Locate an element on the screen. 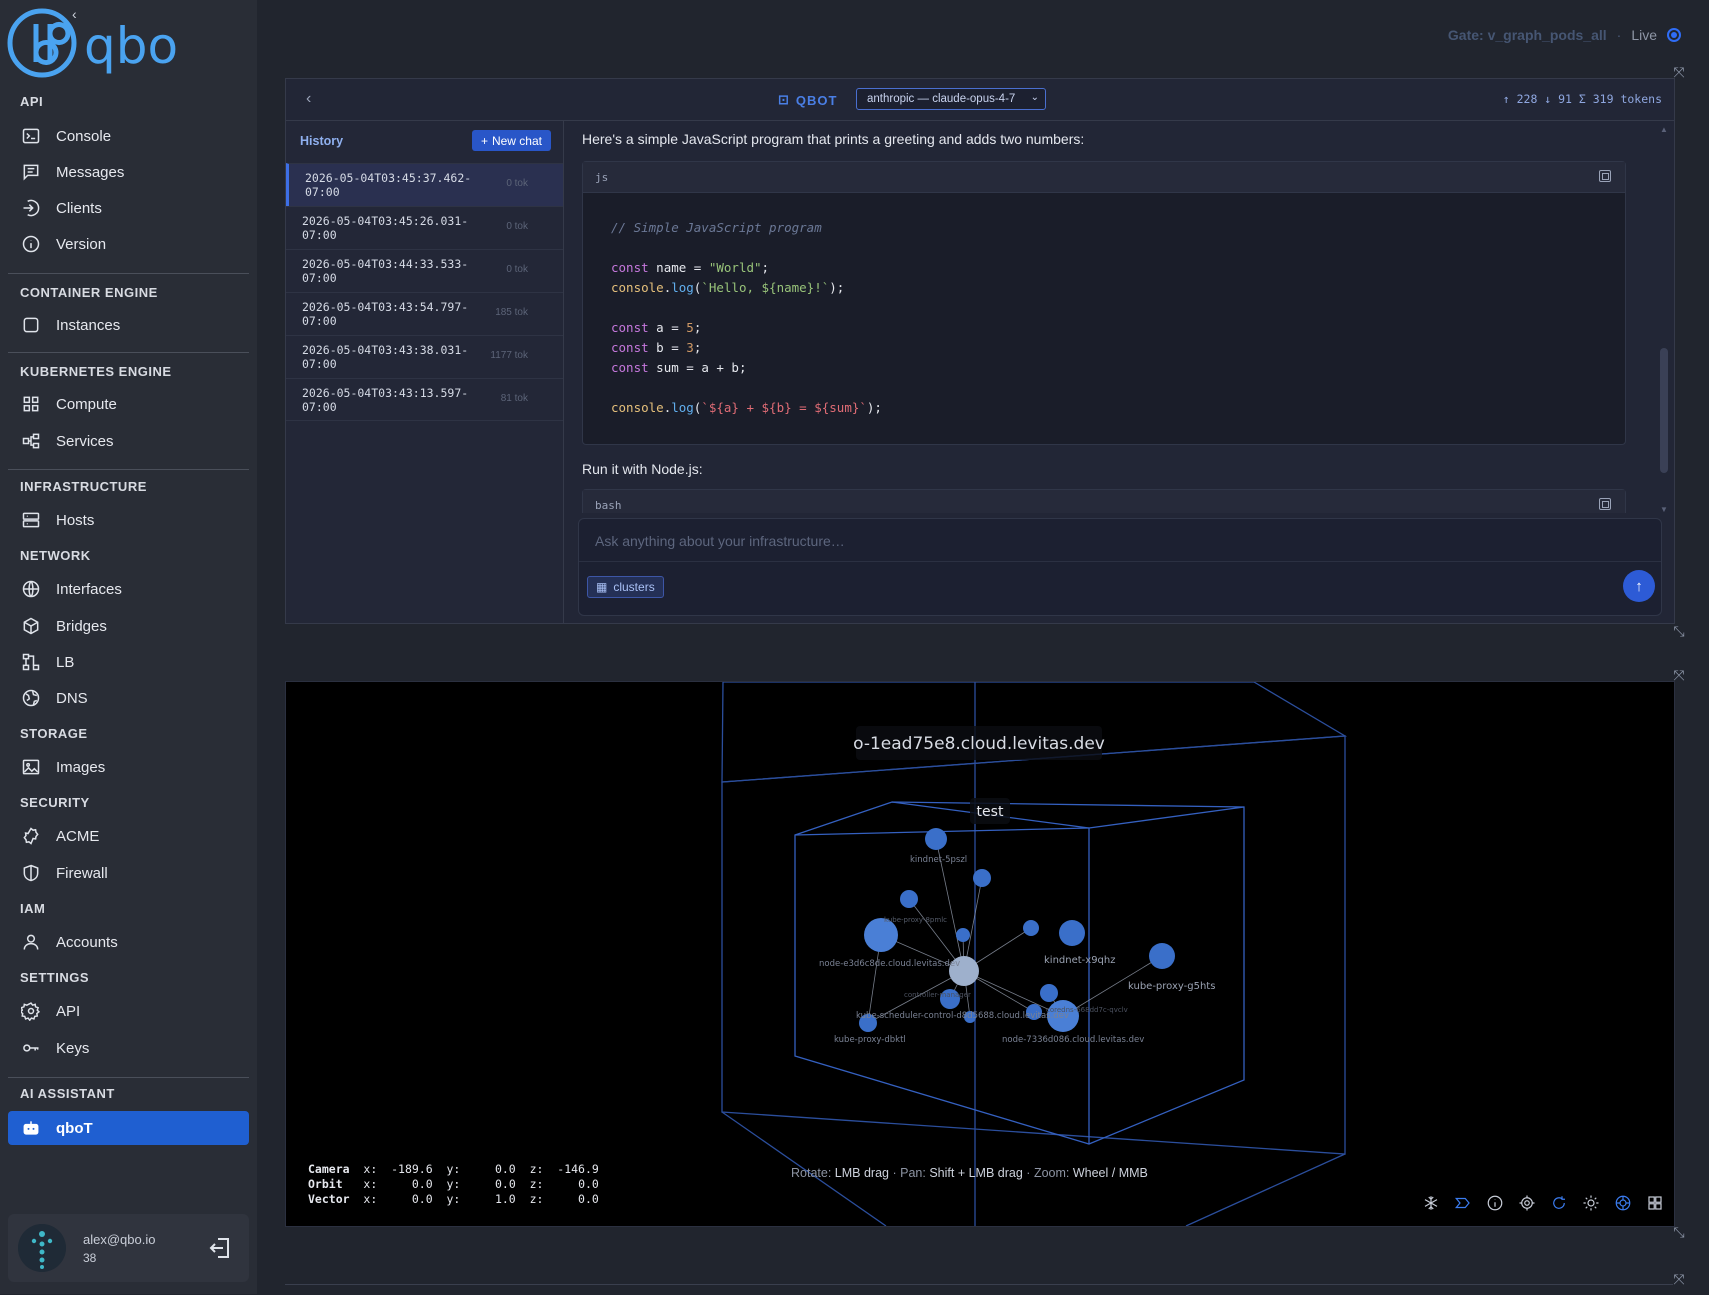  snowflake-icon is located at coordinates (1431, 1203).